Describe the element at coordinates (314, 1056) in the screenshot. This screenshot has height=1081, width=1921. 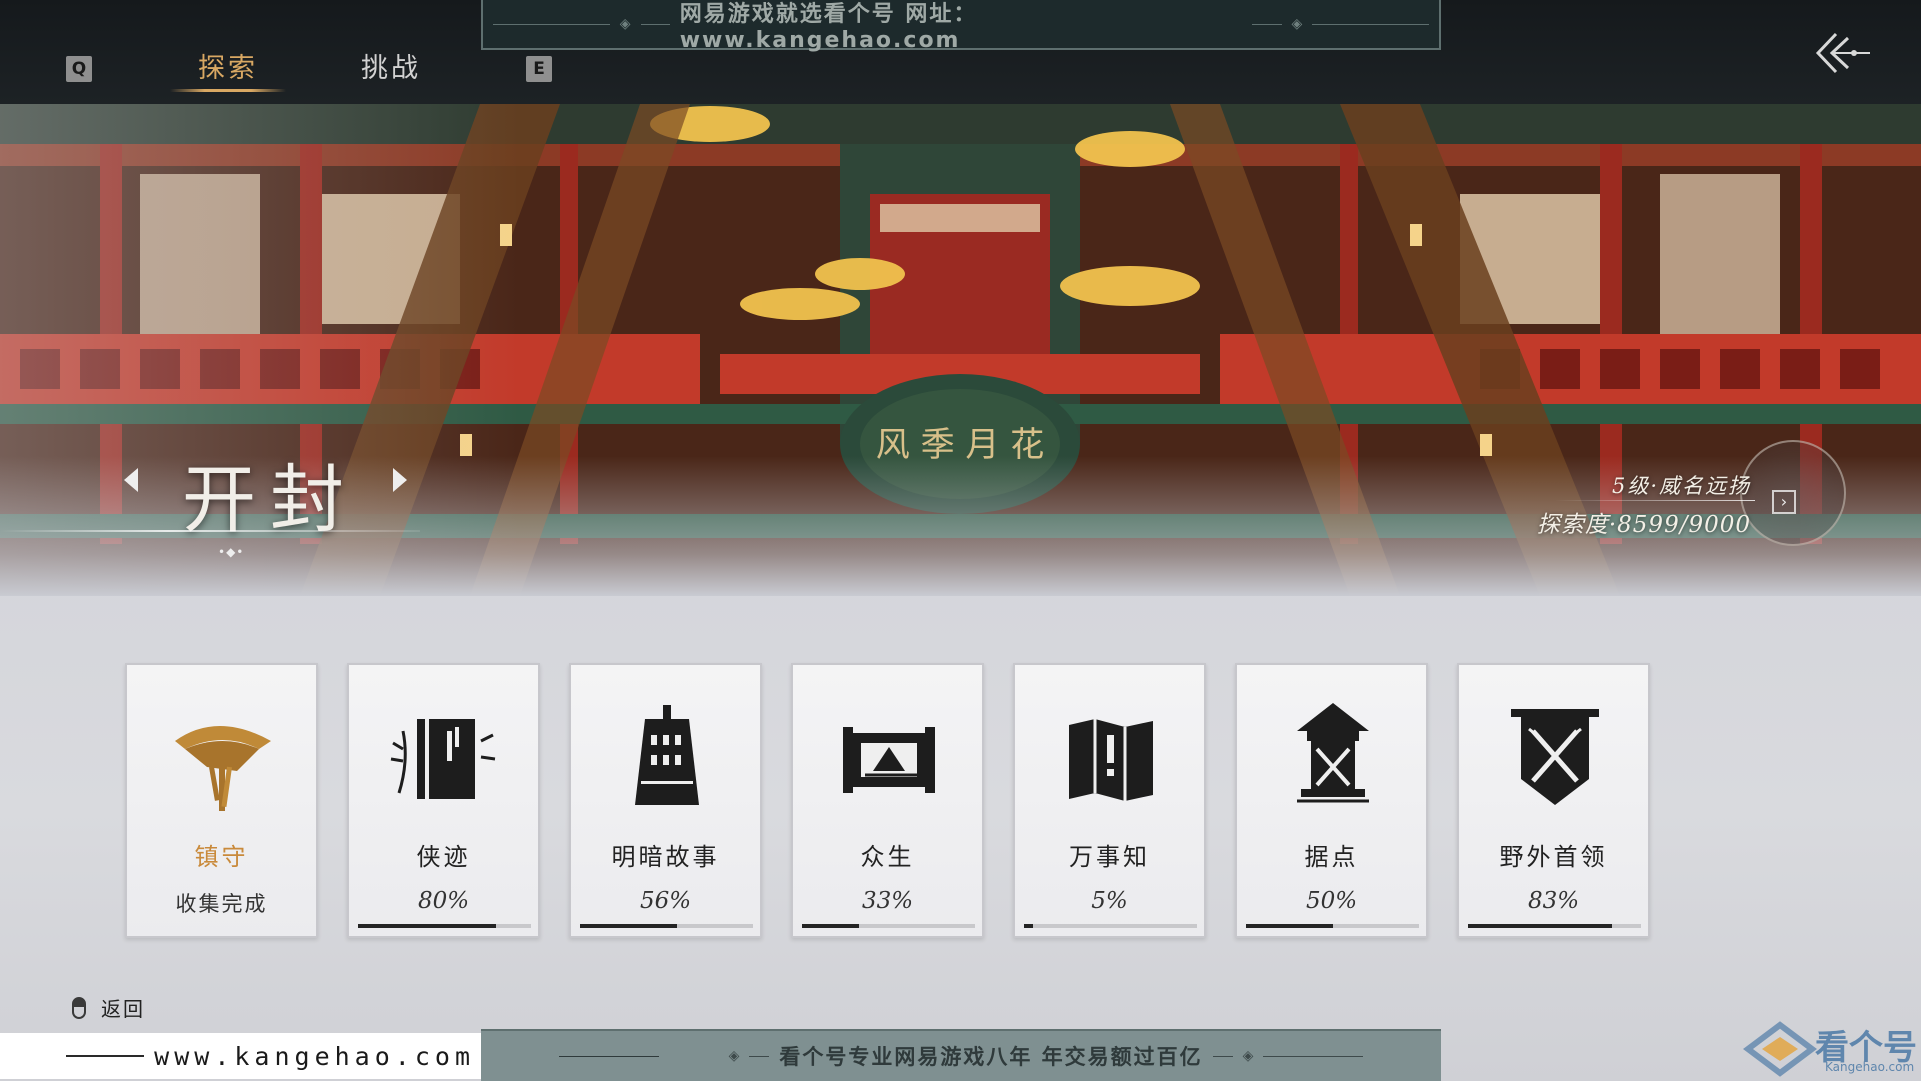
I see `watermark-site-text: www.kangehao.com` at that location.